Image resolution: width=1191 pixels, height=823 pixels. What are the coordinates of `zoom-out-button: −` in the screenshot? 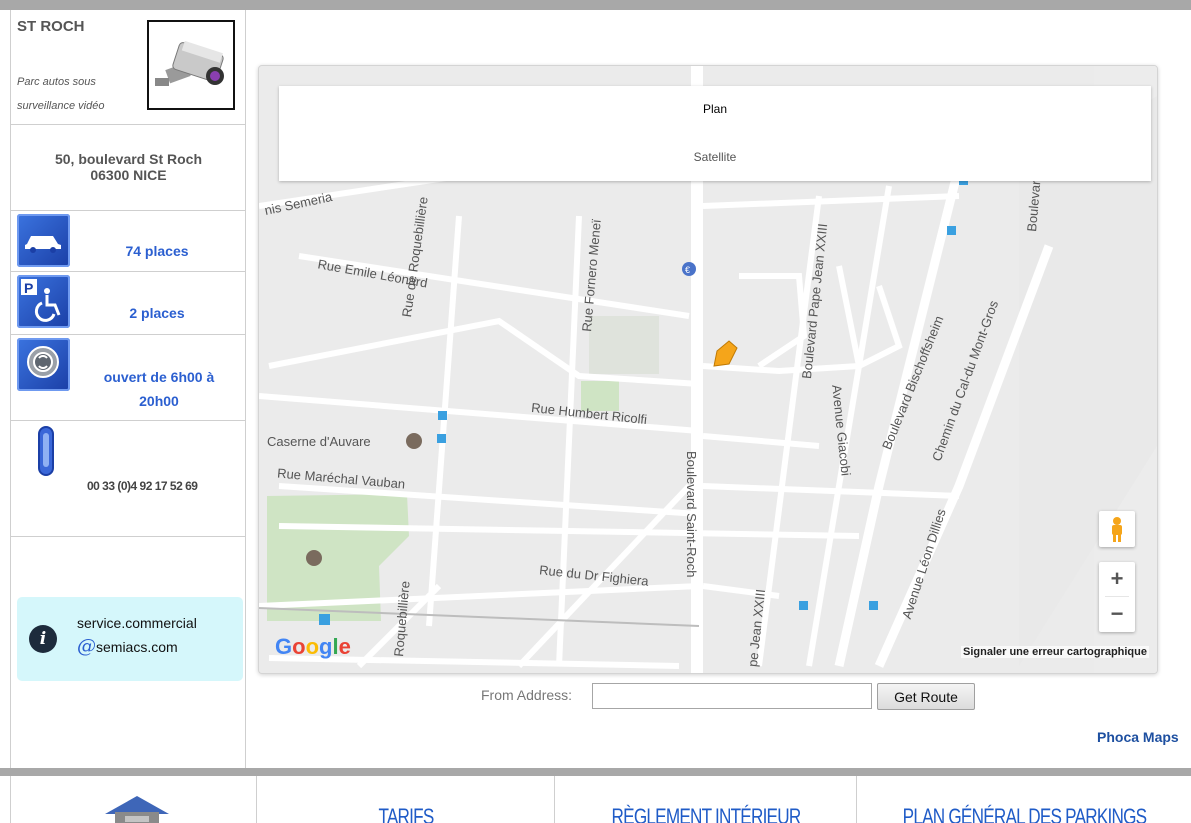 It's located at (1117, 614).